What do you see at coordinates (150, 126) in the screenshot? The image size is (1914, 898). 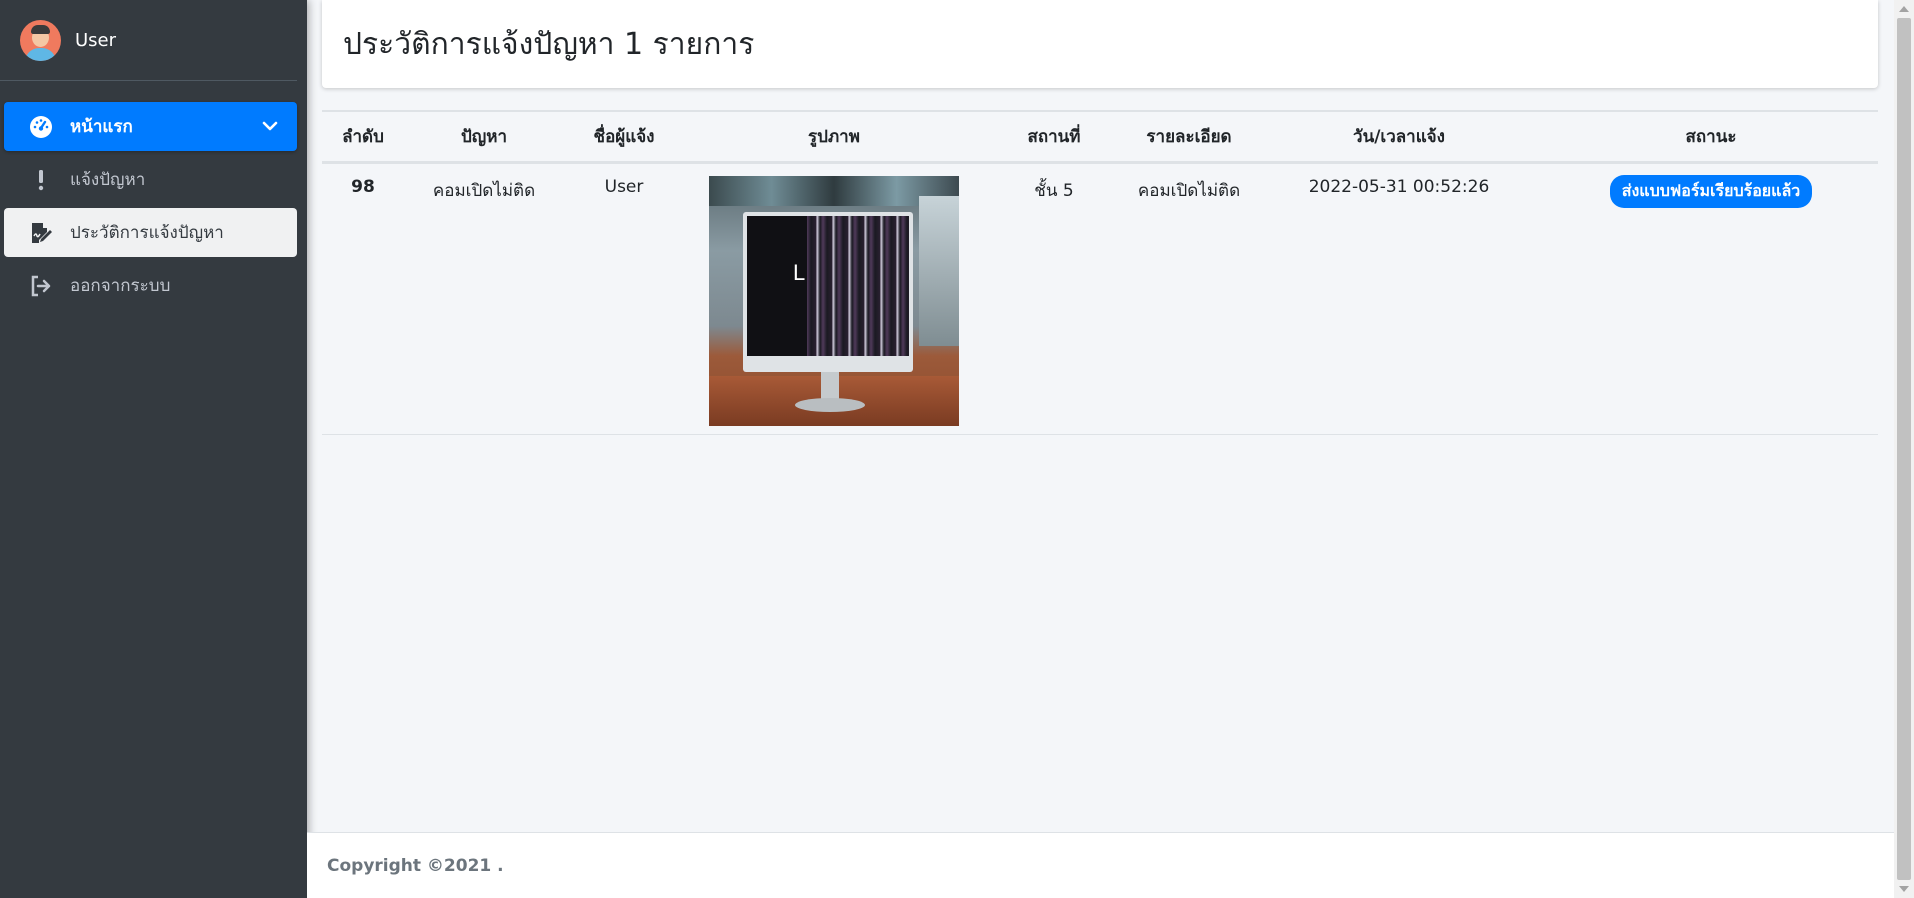 I see `sidebar-item-home: หน้าแรก` at bounding box center [150, 126].